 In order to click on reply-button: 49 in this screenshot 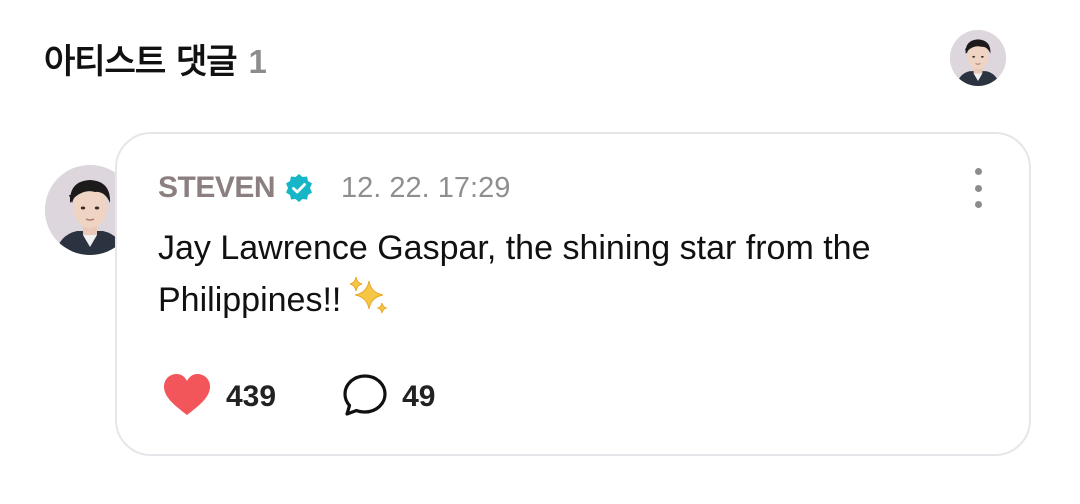, I will do `click(388, 397)`.